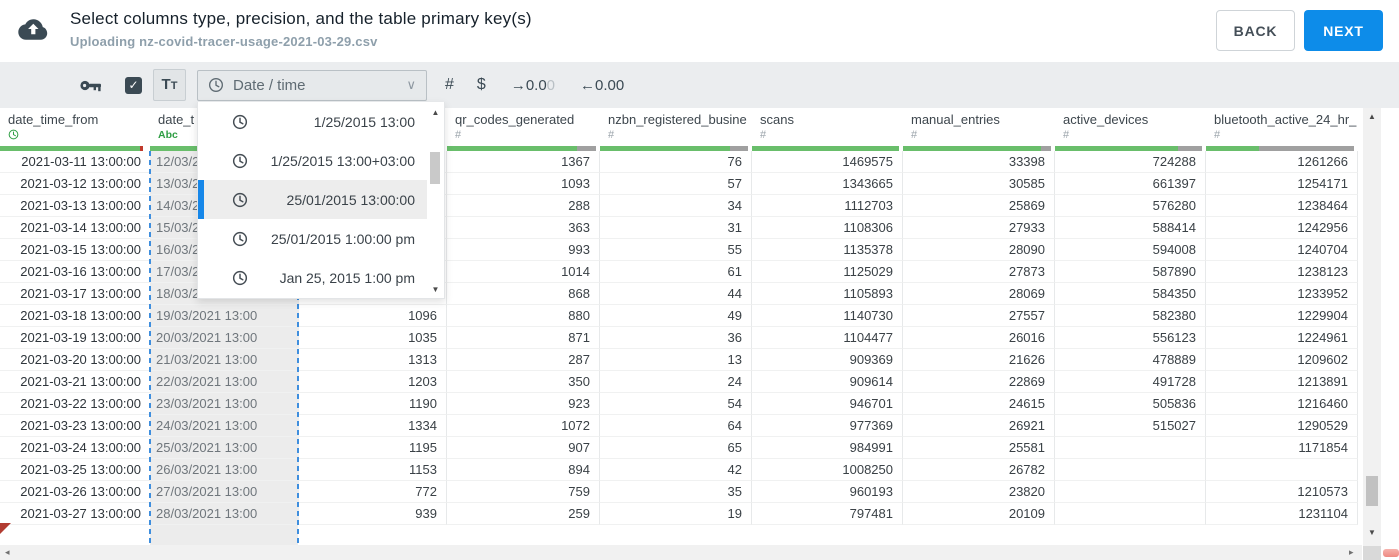 The image size is (1399, 560). Describe the element at coordinates (224, 514) in the screenshot. I see `table-cell: 28/03/2021 13:00` at that location.